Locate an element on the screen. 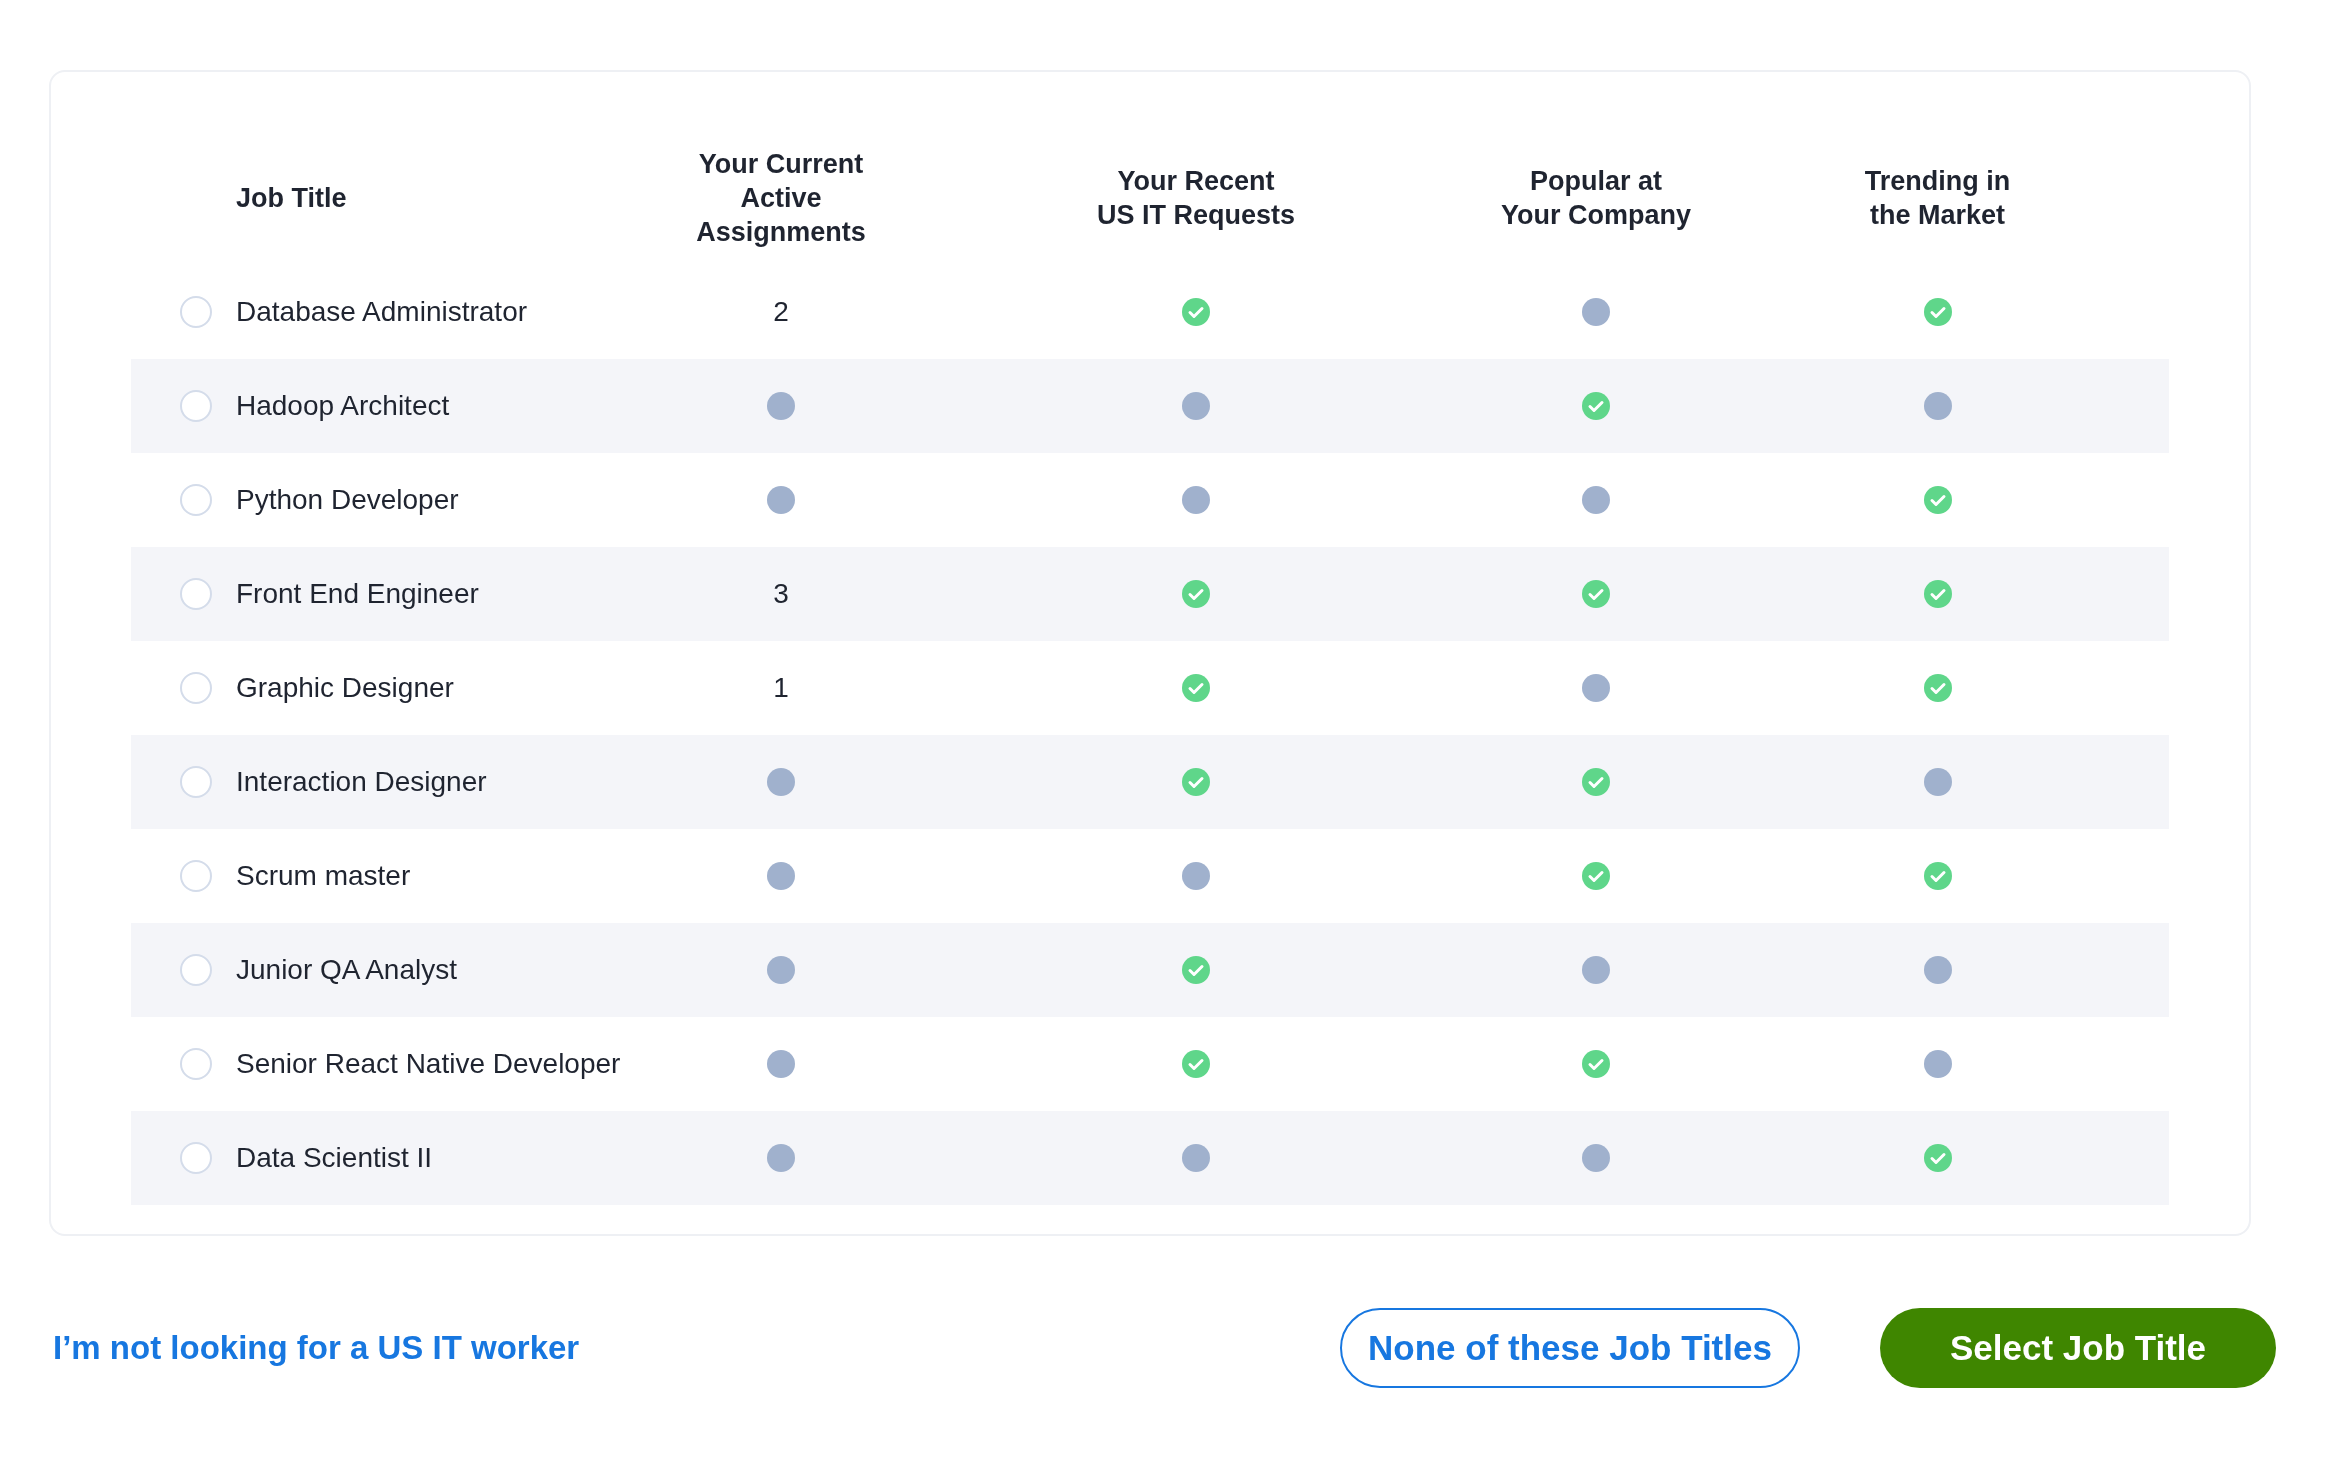 The image size is (2325, 1461). column-header: Your Current Active Assignments is located at coordinates (781, 198).